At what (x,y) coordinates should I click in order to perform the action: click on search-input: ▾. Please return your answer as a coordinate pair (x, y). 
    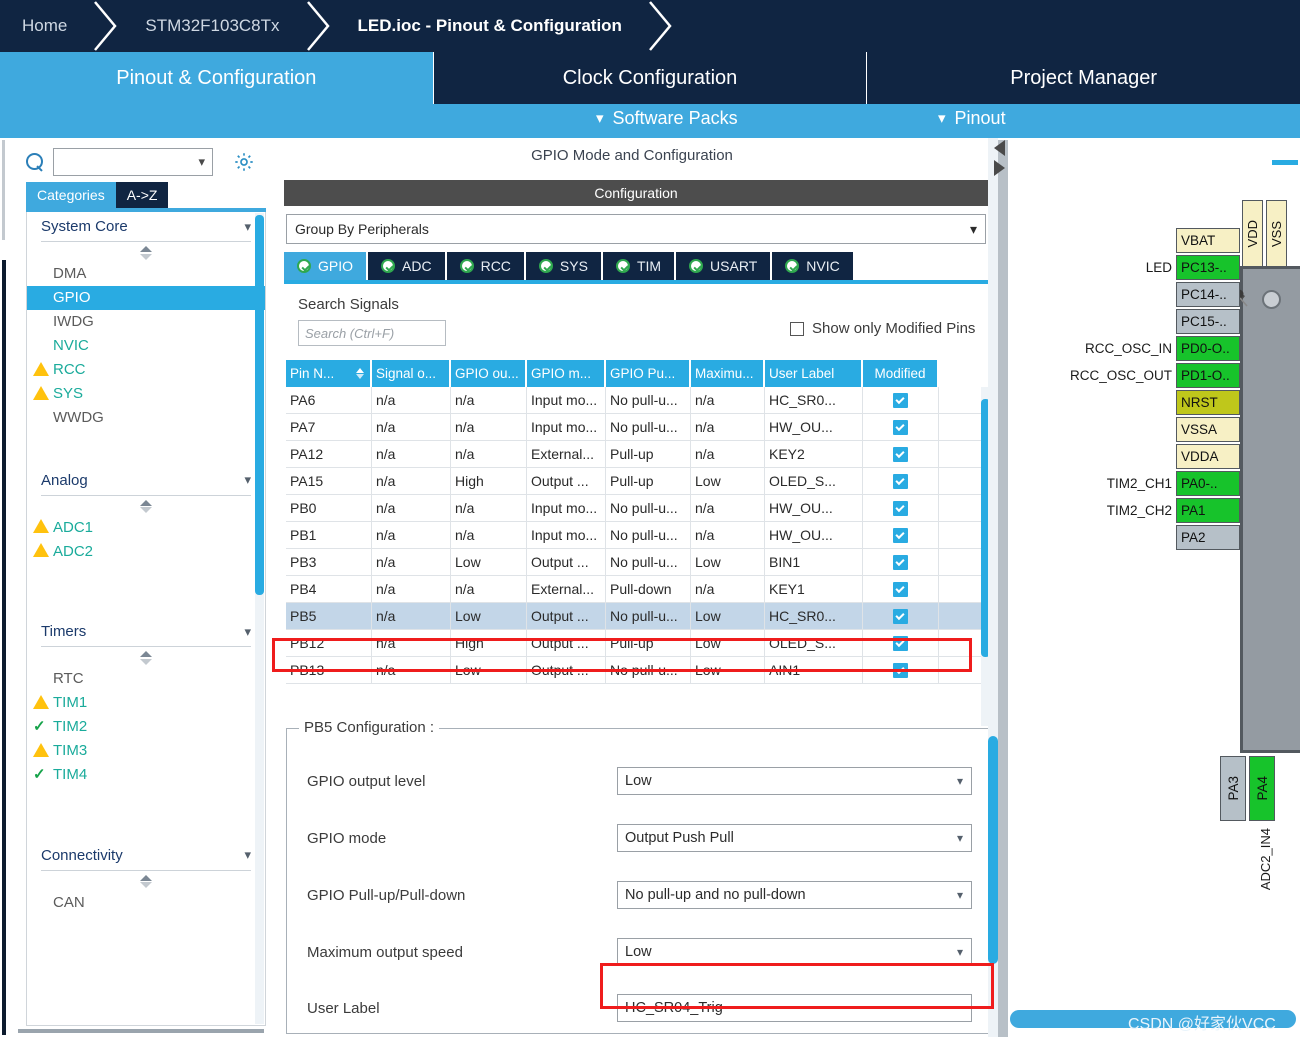
    Looking at the image, I should click on (133, 162).